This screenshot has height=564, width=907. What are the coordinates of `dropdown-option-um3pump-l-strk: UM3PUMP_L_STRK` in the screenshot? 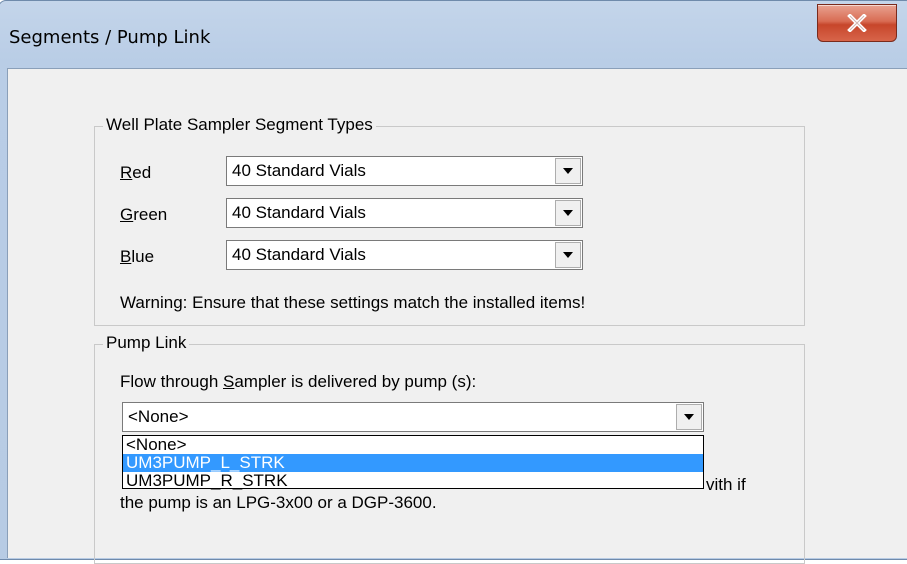 It's located at (413, 463).